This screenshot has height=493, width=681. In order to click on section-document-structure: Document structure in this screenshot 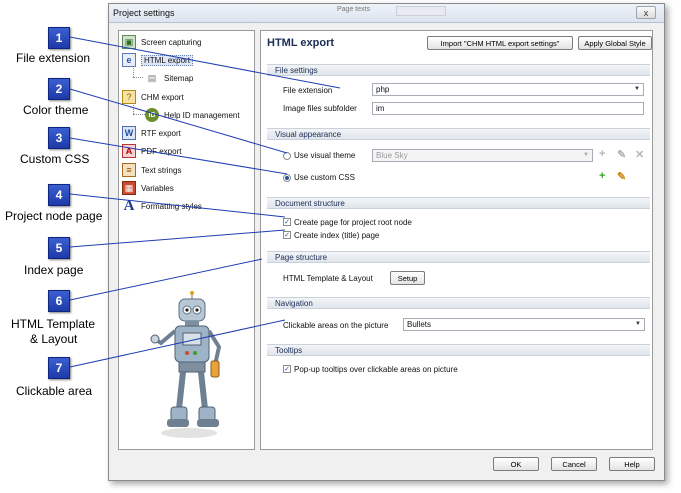, I will do `click(458, 203)`.